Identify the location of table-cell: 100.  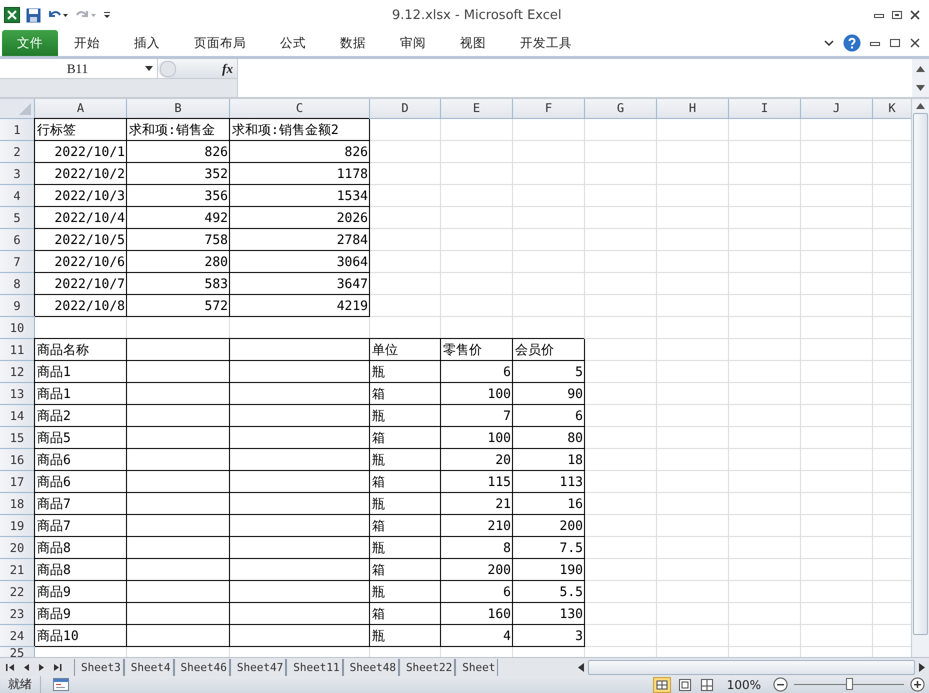
(477, 394).